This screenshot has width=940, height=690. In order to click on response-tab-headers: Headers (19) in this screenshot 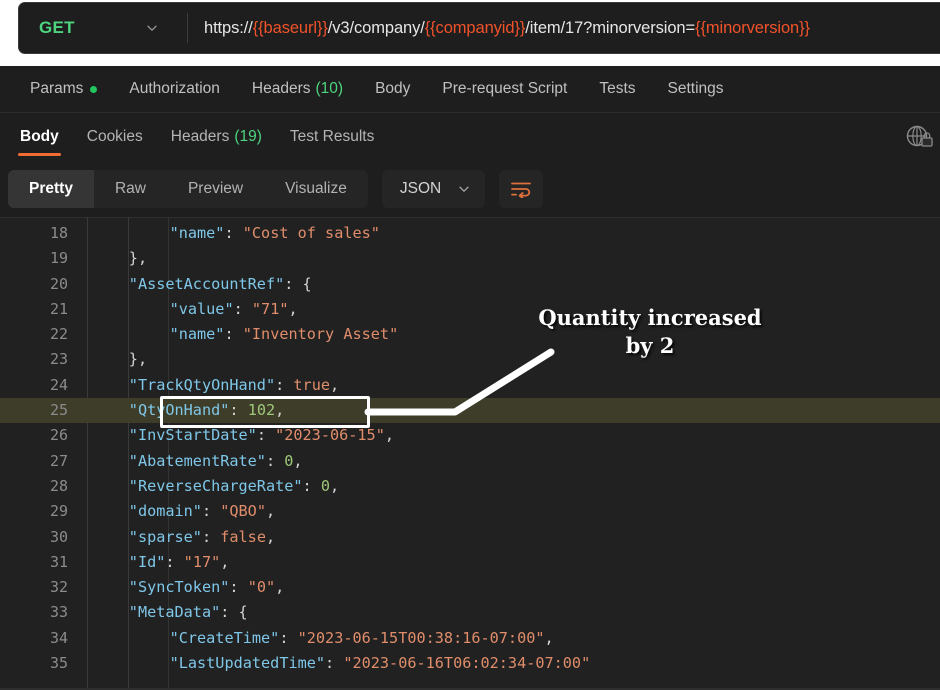, I will do `click(216, 137)`.